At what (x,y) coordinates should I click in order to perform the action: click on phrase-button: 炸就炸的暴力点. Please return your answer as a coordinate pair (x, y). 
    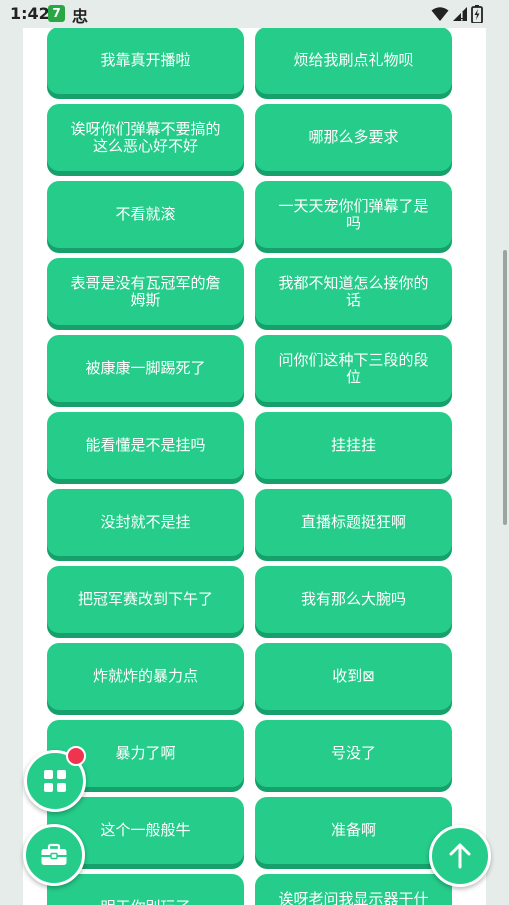
    Looking at the image, I should click on (145, 676).